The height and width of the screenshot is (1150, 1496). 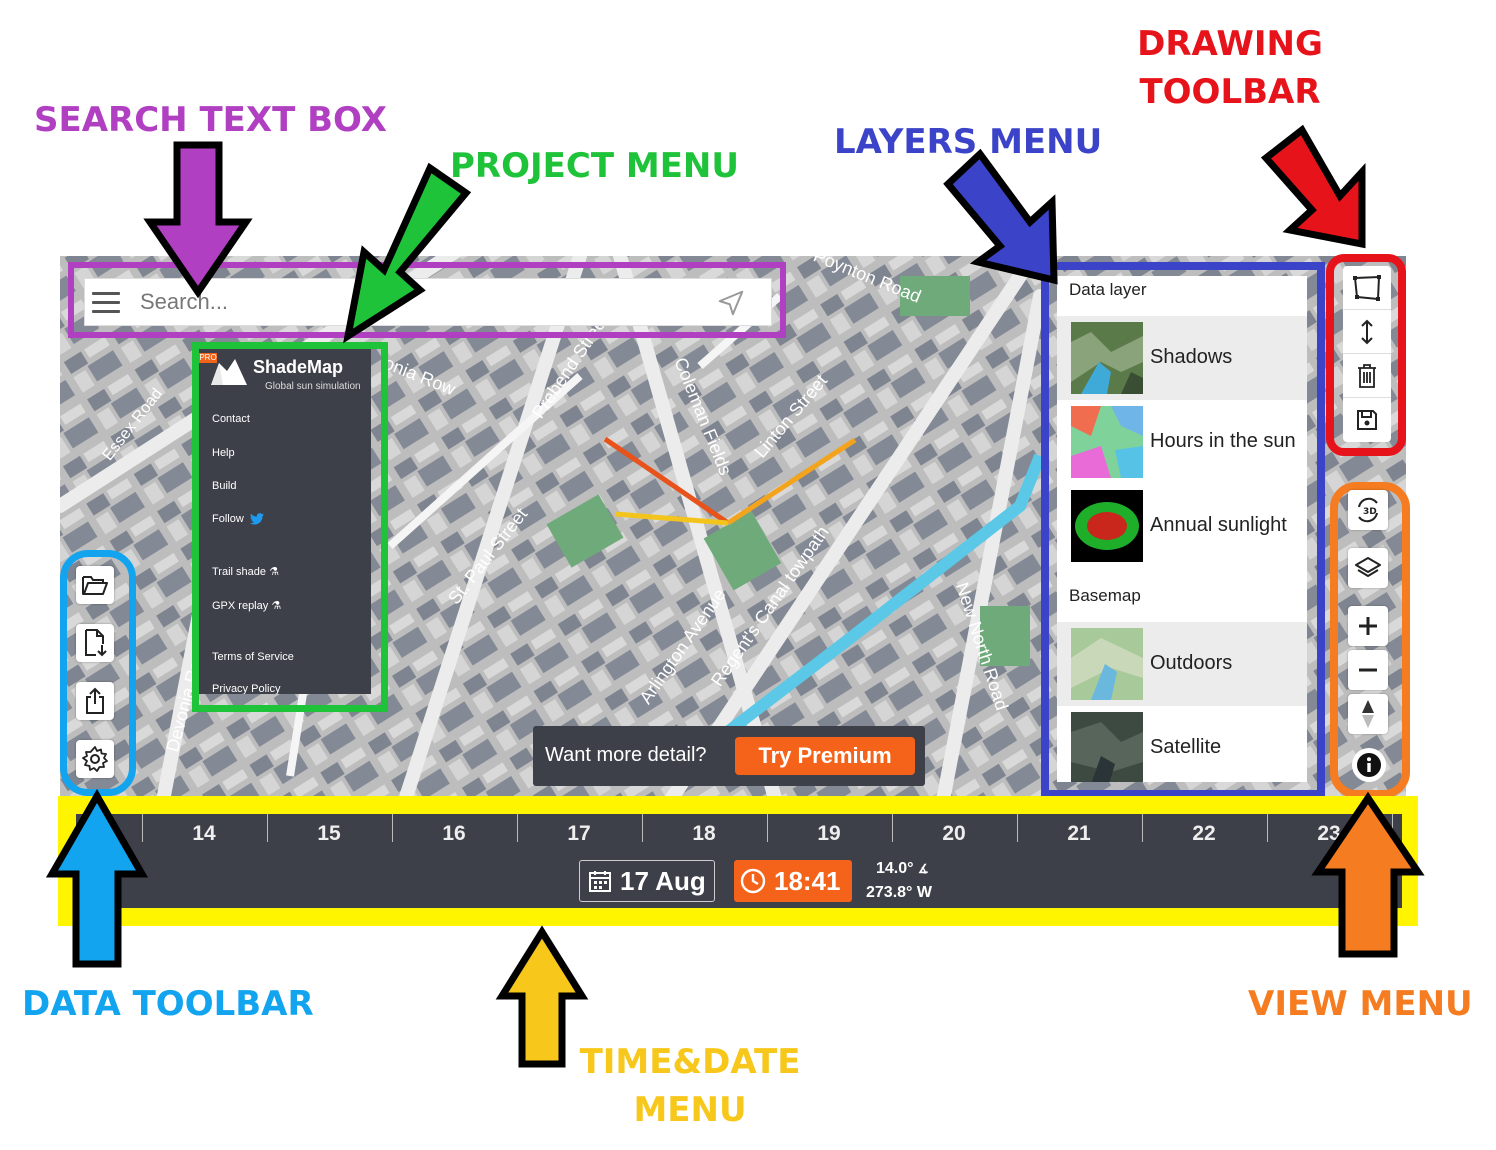 I want to click on arrow-time, so click(x=542, y=996).